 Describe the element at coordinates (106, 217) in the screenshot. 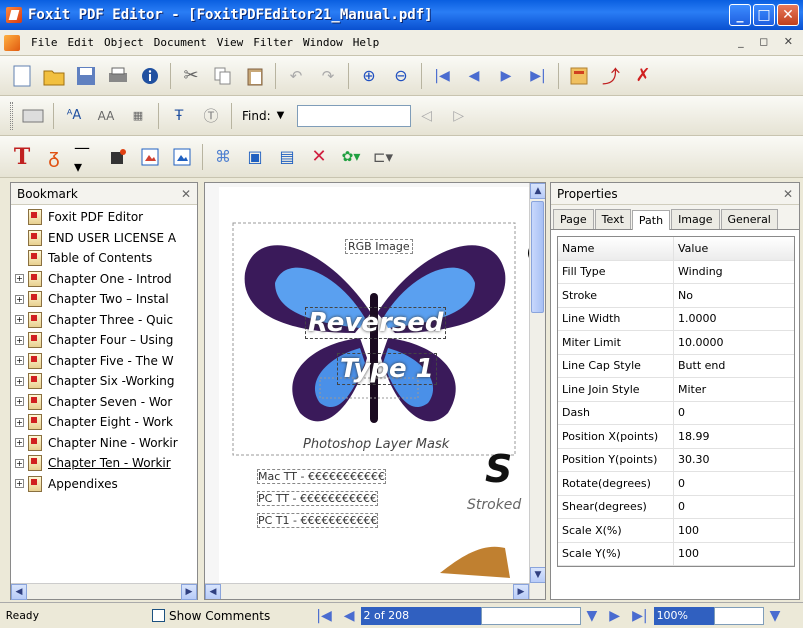

I see `bookmark-item: Foxit PDF Editor` at that location.